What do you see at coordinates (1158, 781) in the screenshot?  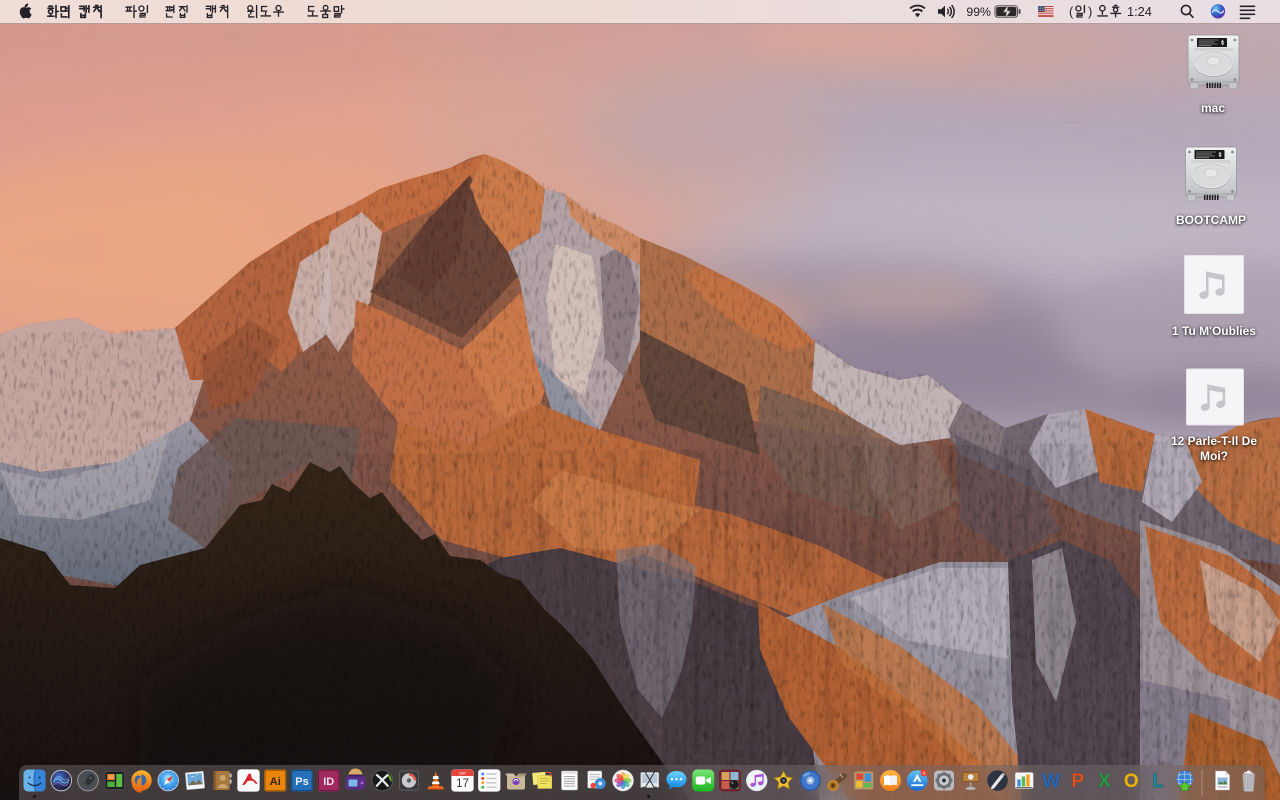 I see `svg-text: L` at bounding box center [1158, 781].